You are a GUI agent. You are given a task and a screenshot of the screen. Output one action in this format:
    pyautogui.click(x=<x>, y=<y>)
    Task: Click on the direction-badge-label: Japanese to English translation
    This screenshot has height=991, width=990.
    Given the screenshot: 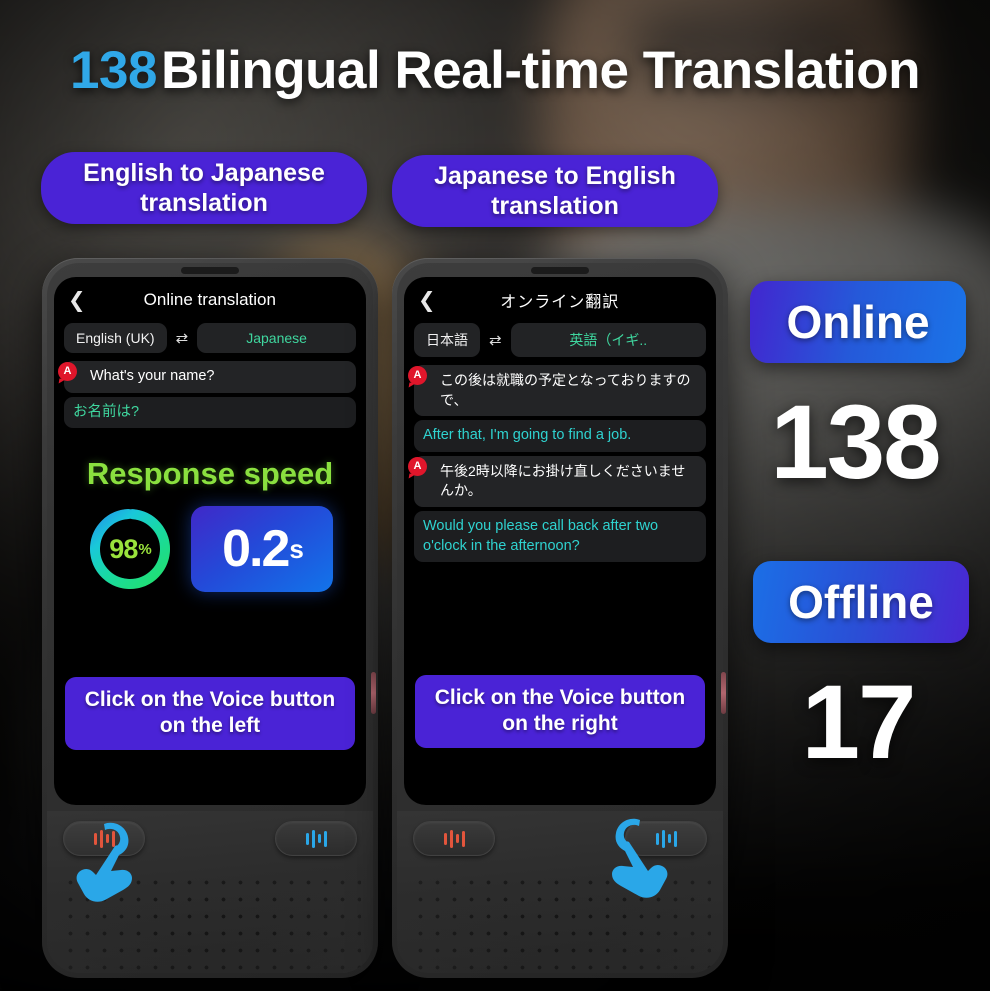 What is the action you would take?
    pyautogui.click(x=555, y=191)
    